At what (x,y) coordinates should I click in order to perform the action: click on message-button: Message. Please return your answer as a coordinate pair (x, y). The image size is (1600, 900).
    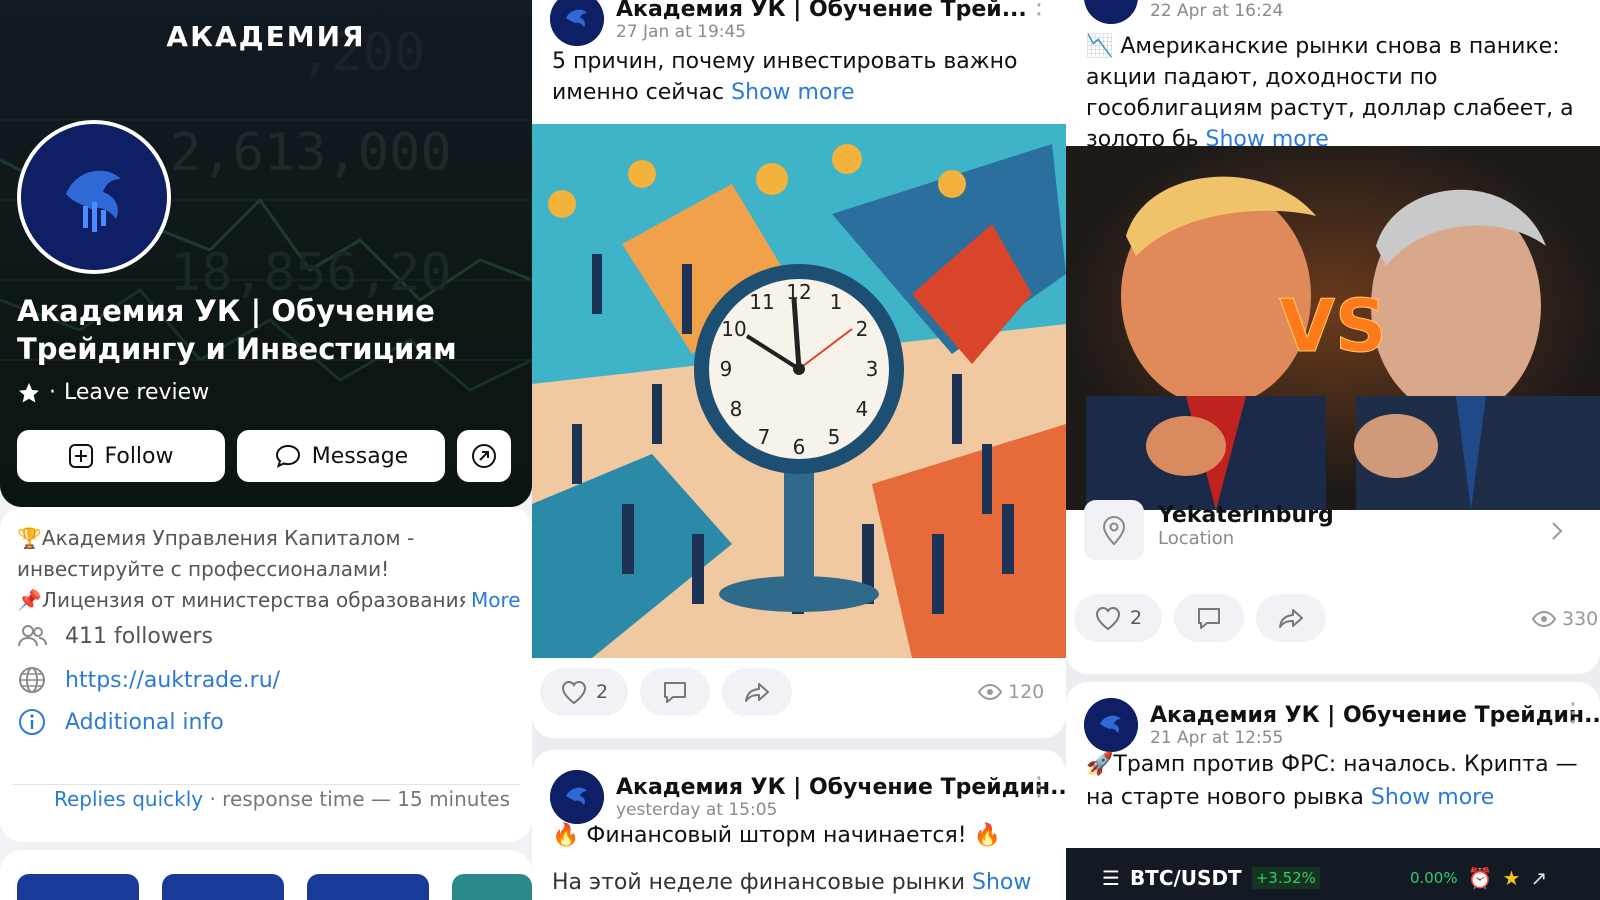
    Looking at the image, I should click on (341, 456).